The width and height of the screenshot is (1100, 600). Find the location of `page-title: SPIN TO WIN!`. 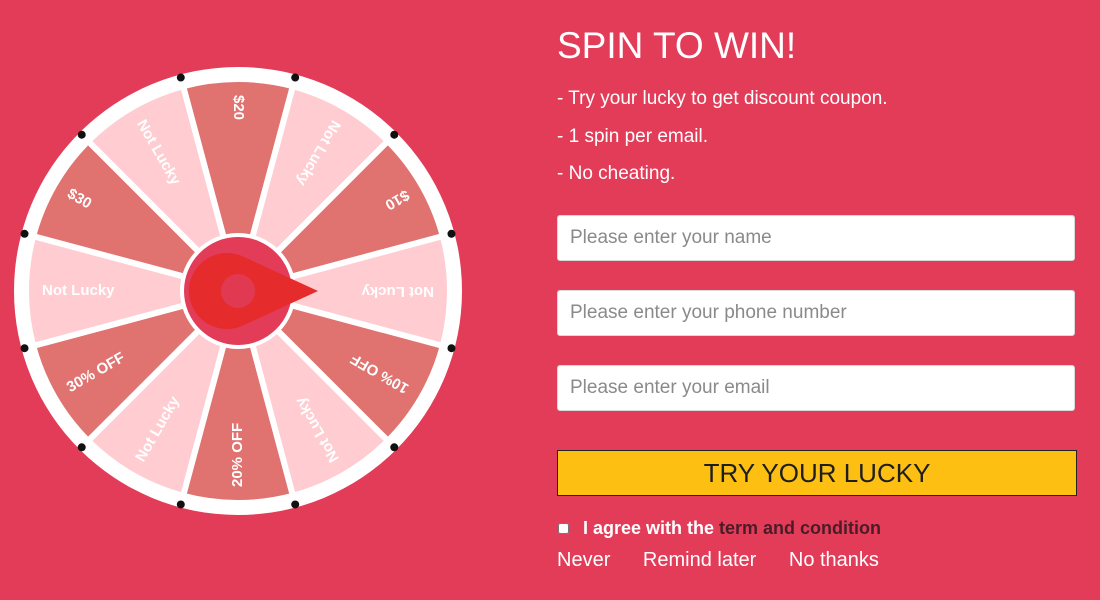

page-title: SPIN TO WIN! is located at coordinates (677, 45).